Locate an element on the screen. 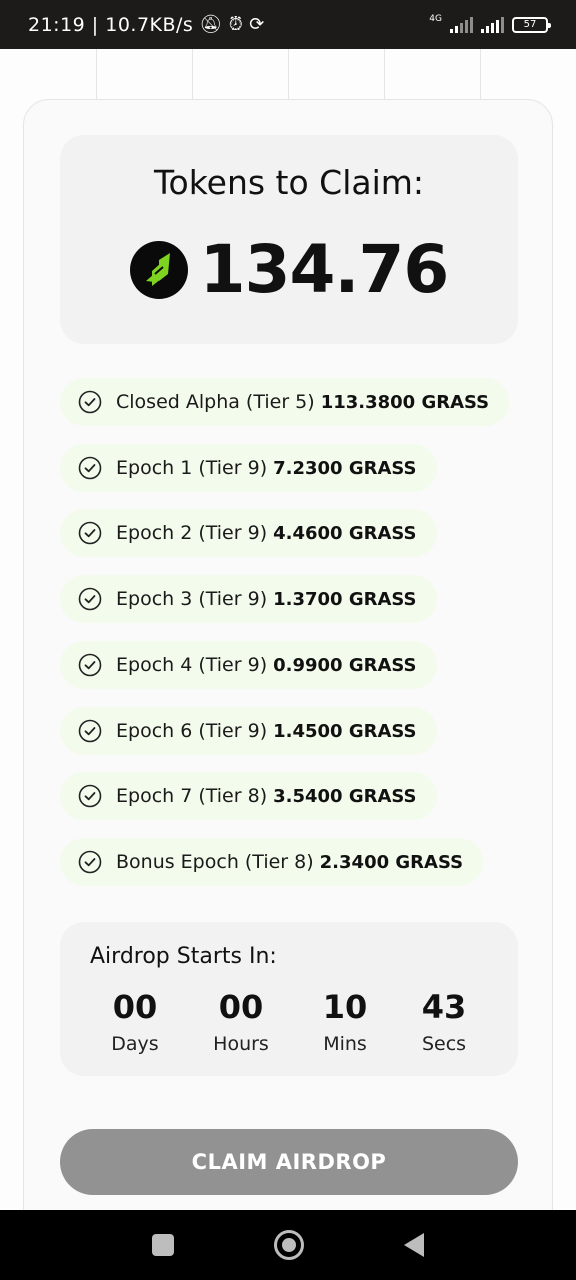 This screenshot has width=576, height=1280. recents-icon is located at coordinates (163, 1245).